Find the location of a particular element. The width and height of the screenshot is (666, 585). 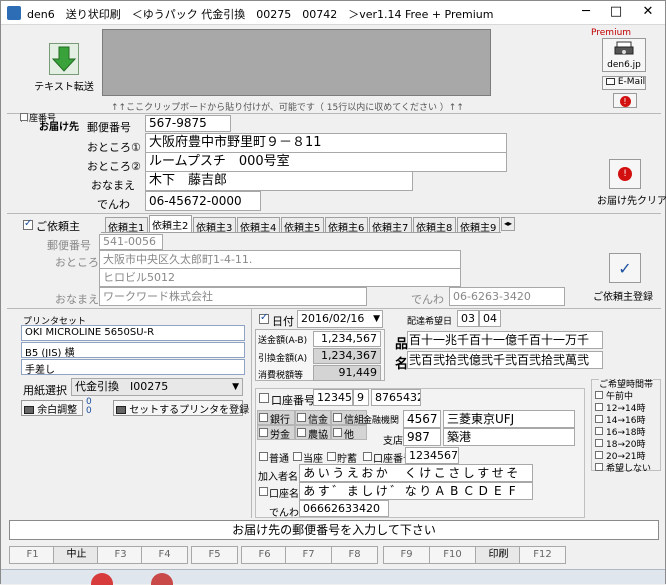

maximize-button: □ is located at coordinates (616, 13).